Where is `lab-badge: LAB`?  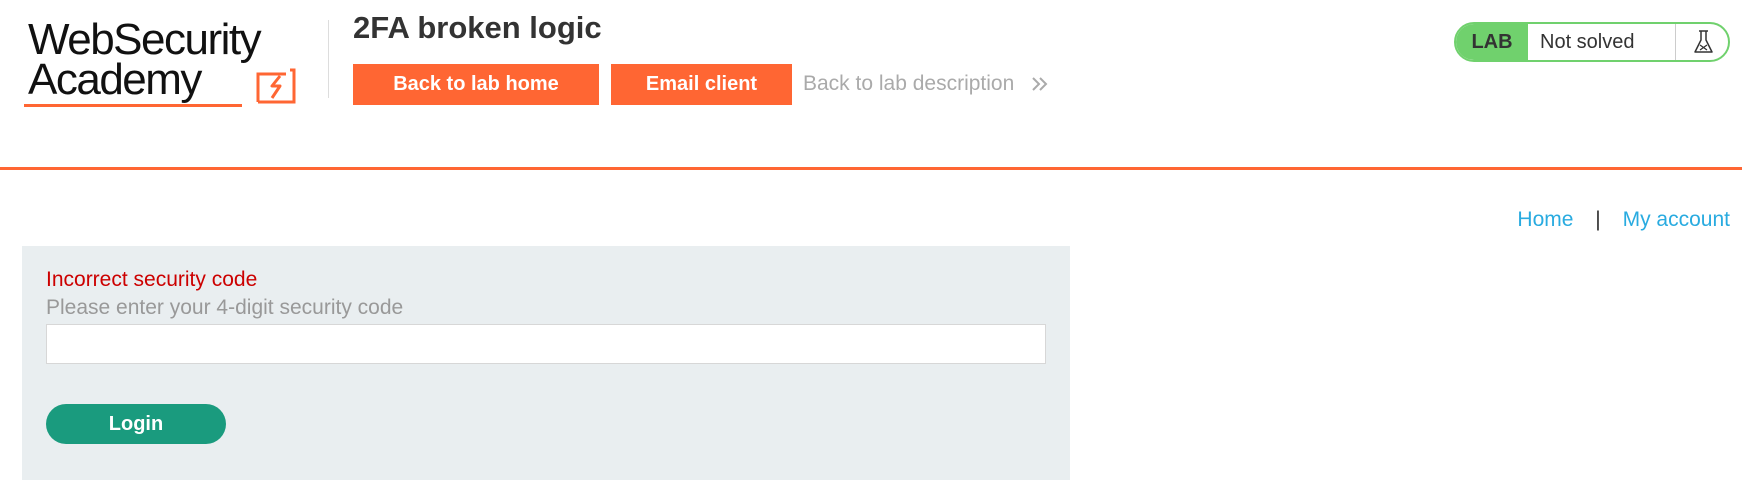 lab-badge: LAB is located at coordinates (1492, 42).